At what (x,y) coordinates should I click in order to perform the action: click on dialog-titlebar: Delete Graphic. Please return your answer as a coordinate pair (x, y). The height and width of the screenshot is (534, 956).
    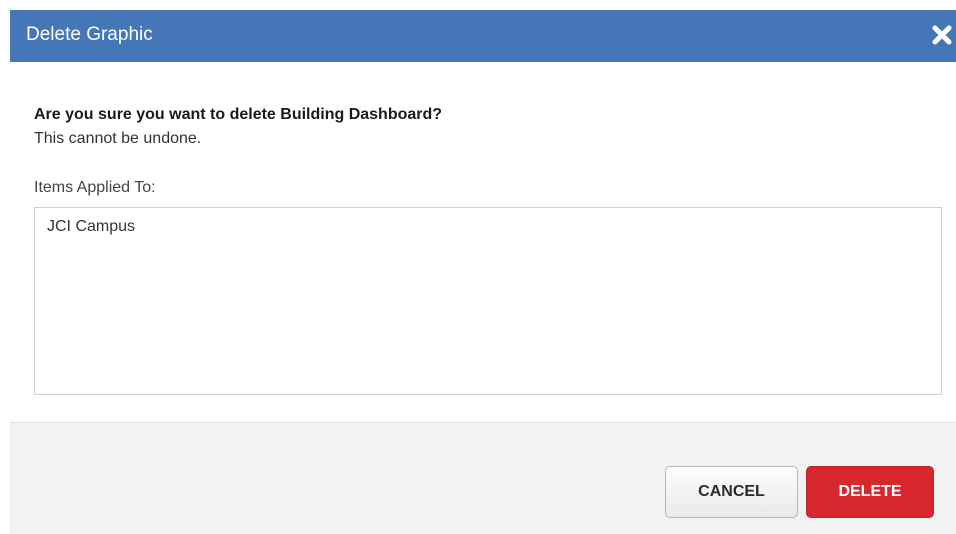
    Looking at the image, I should click on (483, 36).